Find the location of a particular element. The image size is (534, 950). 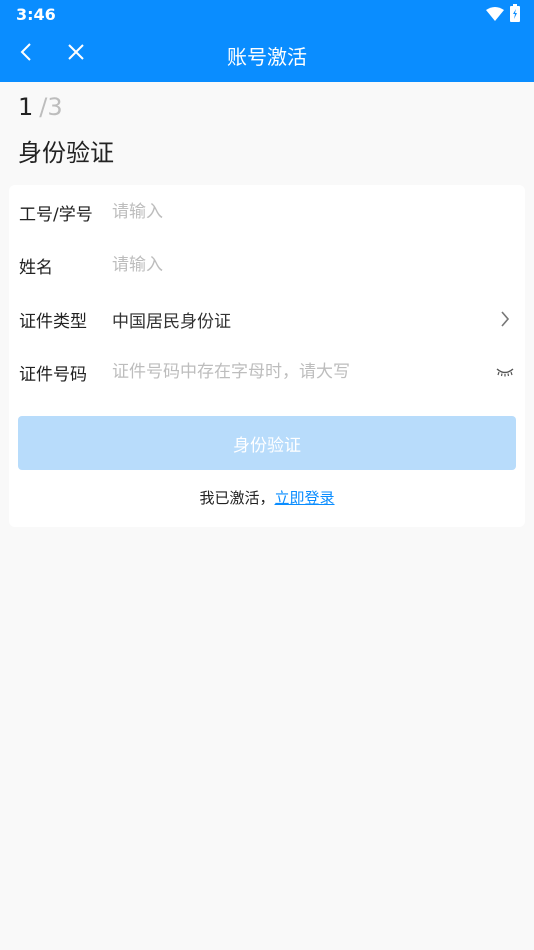

section-title: 身份验证 is located at coordinates (66, 153).